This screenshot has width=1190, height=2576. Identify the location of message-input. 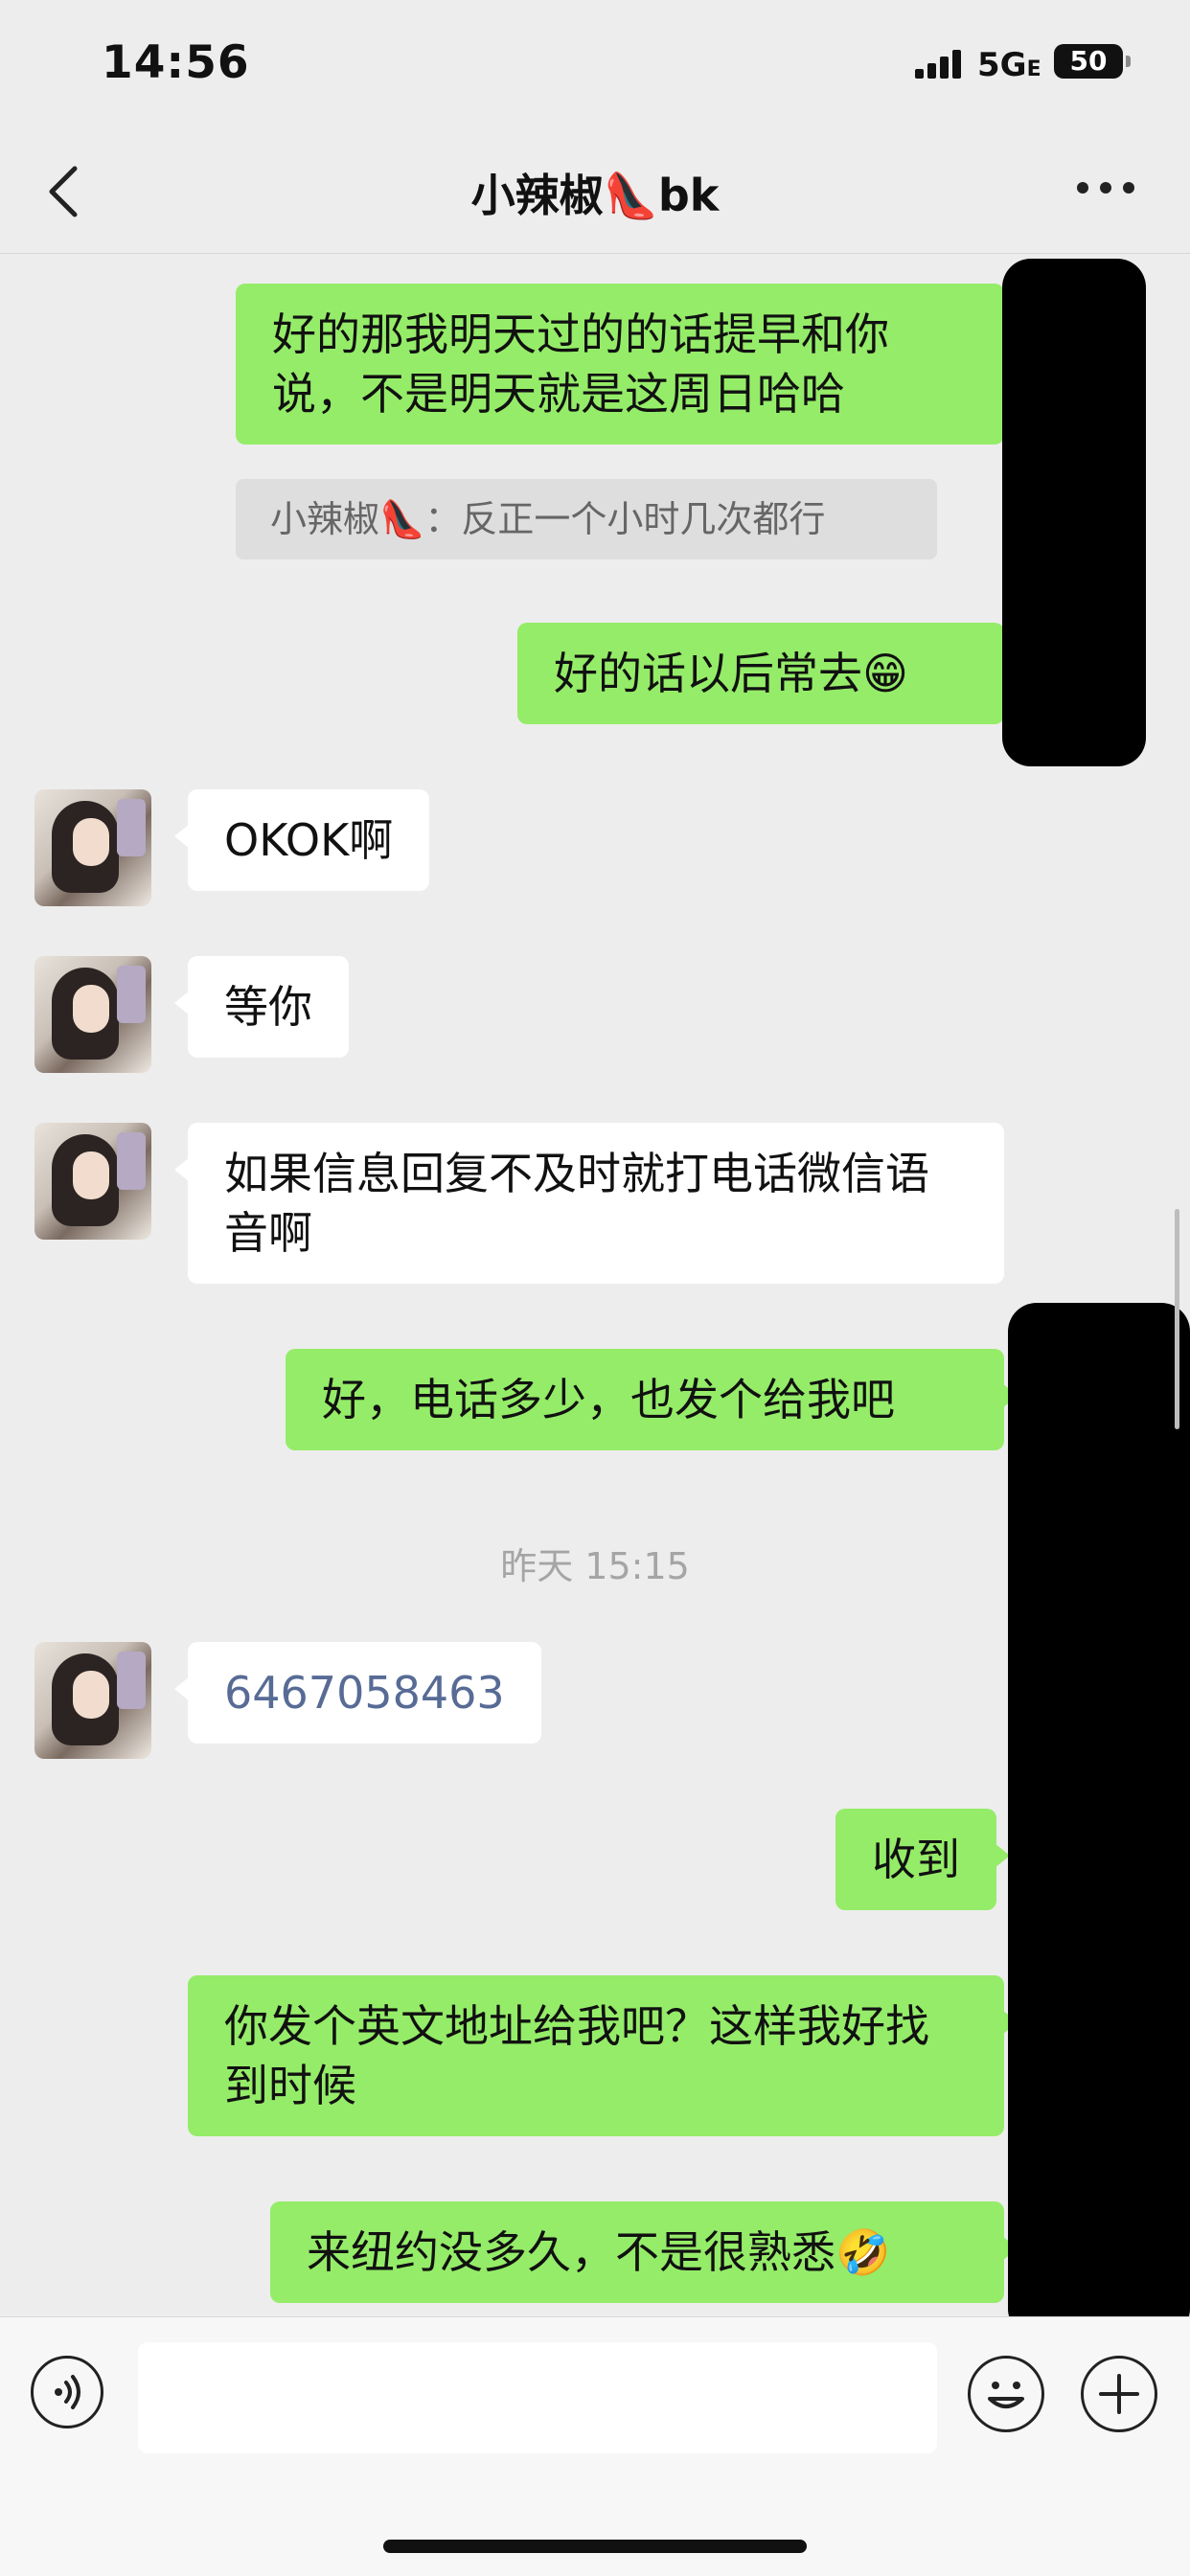
(538, 2397).